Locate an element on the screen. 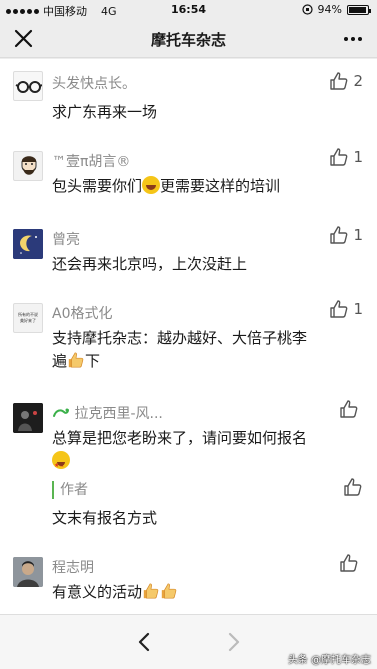 The image size is (377, 669). page-title: 摩托车杂志 is located at coordinates (188, 40).